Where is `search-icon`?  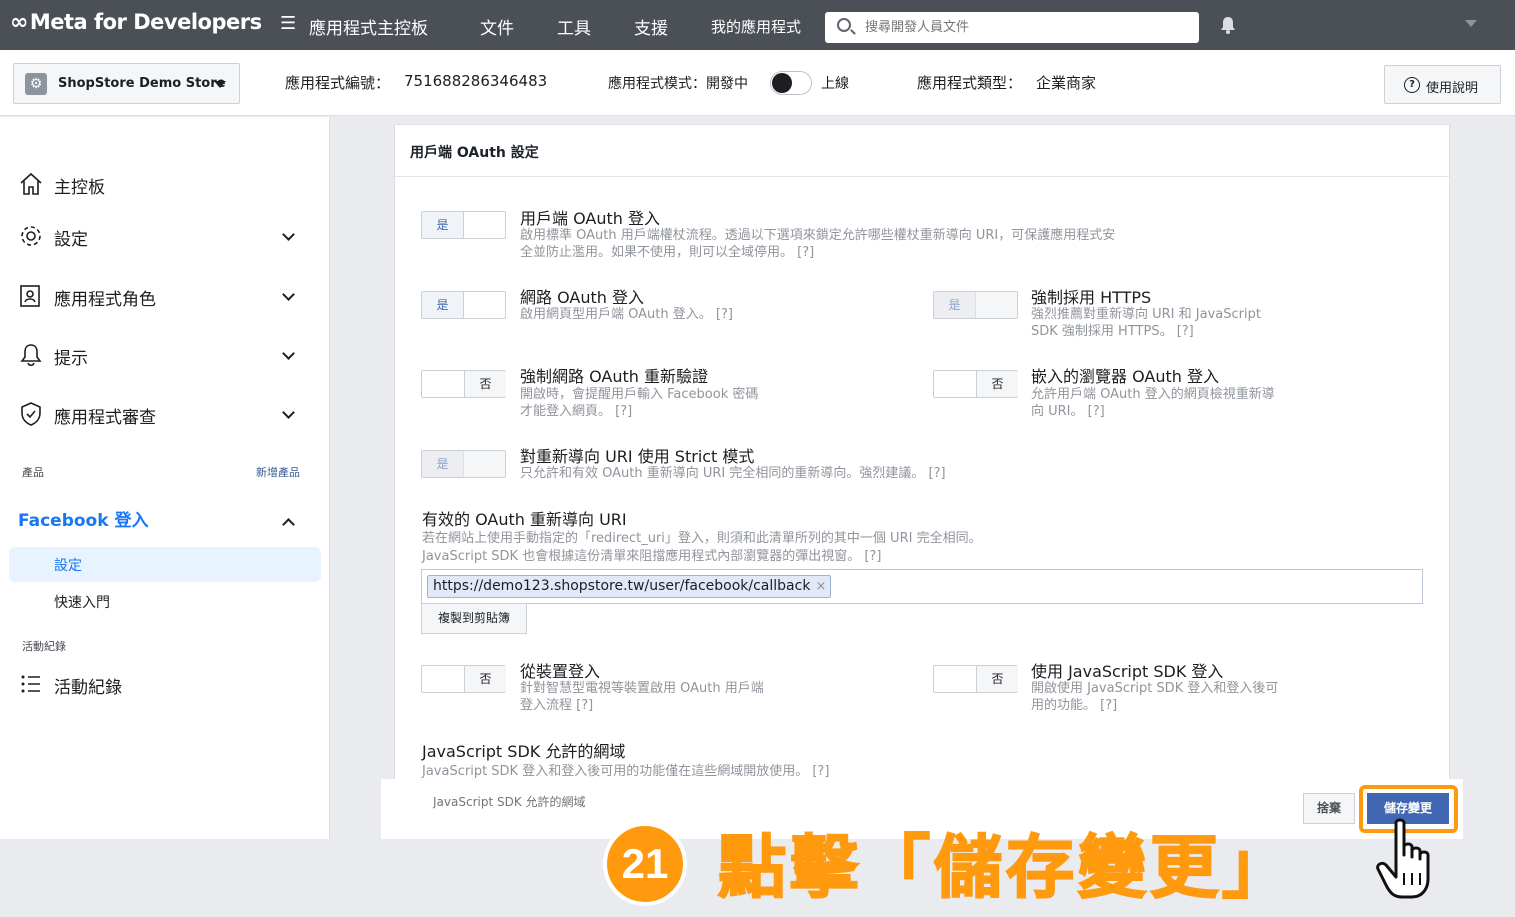
search-icon is located at coordinates (844, 25).